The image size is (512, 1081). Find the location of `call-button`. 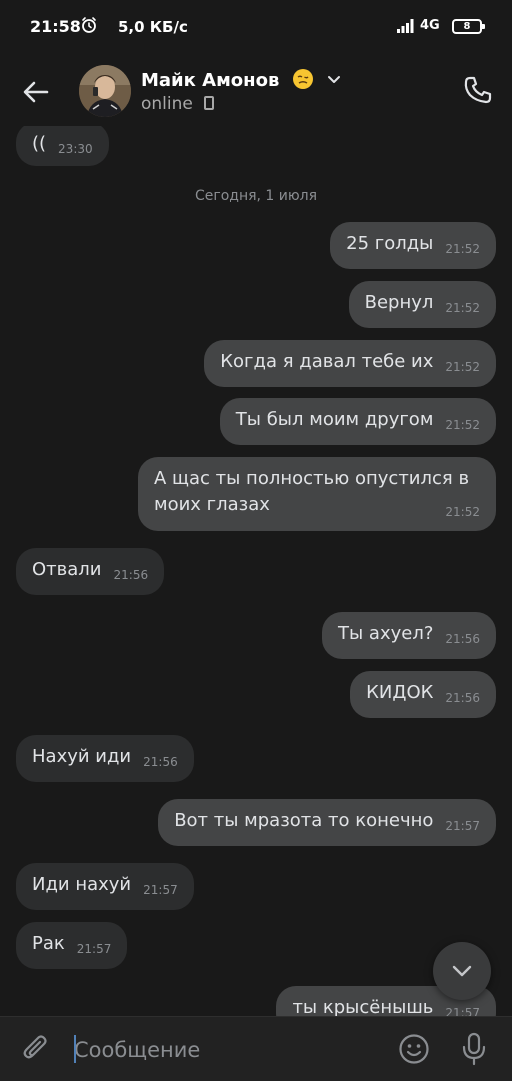

call-button is located at coordinates (478, 90).